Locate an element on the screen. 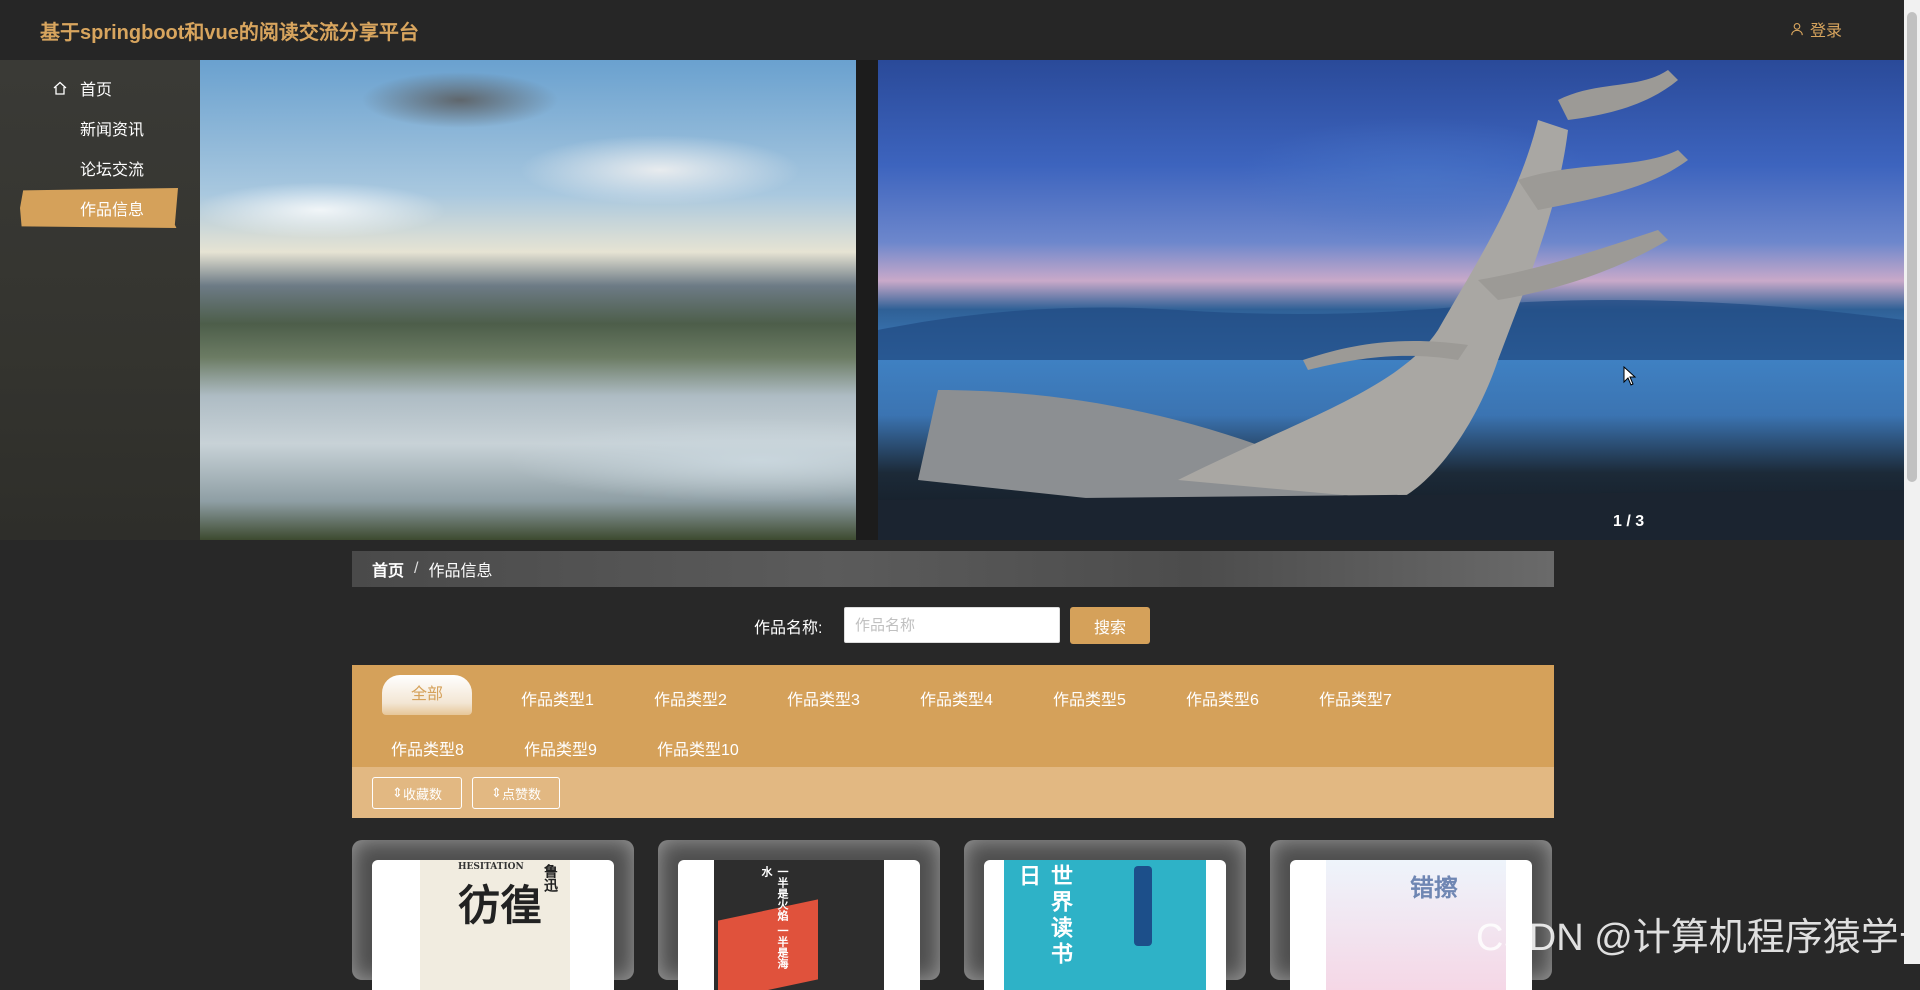 The height and width of the screenshot is (990, 1920). cover-figure is located at coordinates (1143, 906).